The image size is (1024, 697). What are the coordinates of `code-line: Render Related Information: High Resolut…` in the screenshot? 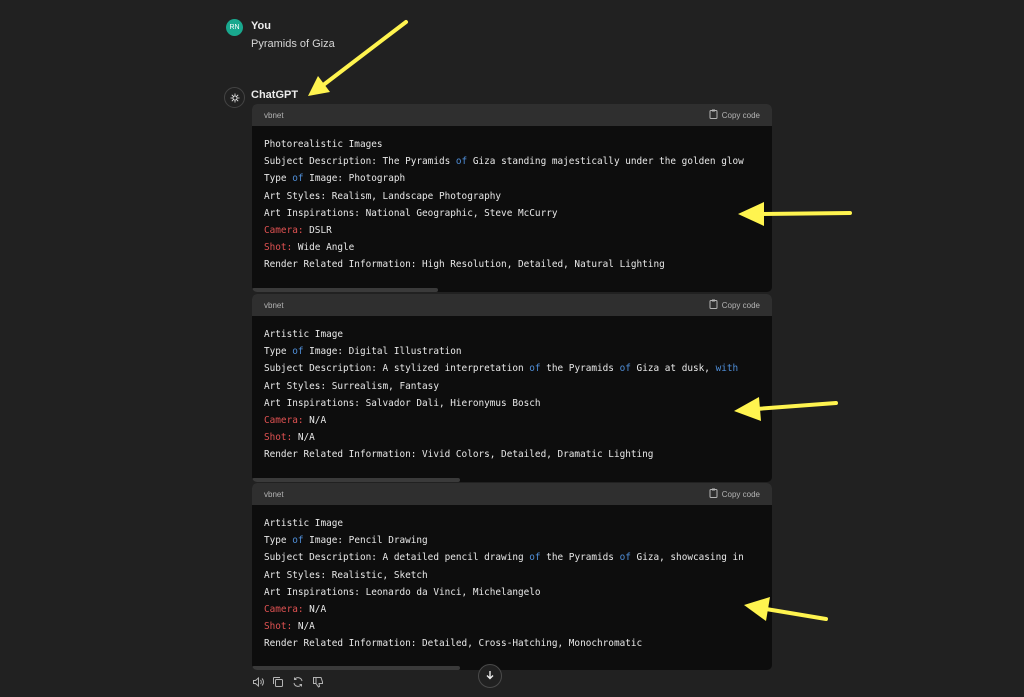 It's located at (464, 265).